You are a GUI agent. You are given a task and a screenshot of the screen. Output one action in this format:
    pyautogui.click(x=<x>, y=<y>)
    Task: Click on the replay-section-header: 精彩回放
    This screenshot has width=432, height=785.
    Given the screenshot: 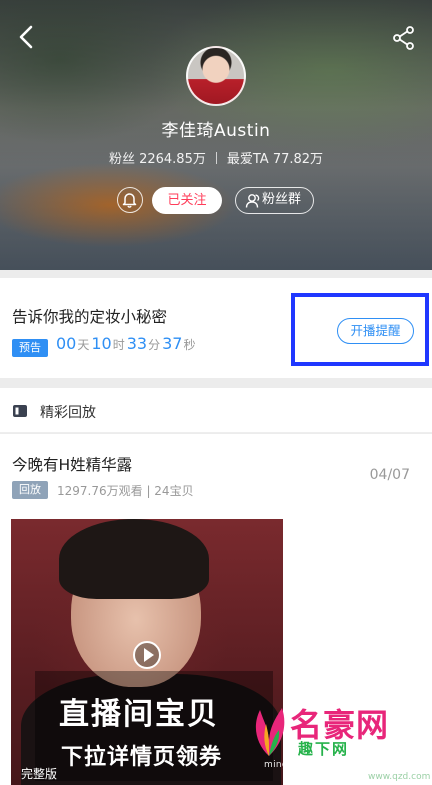 What is the action you would take?
    pyautogui.click(x=216, y=410)
    